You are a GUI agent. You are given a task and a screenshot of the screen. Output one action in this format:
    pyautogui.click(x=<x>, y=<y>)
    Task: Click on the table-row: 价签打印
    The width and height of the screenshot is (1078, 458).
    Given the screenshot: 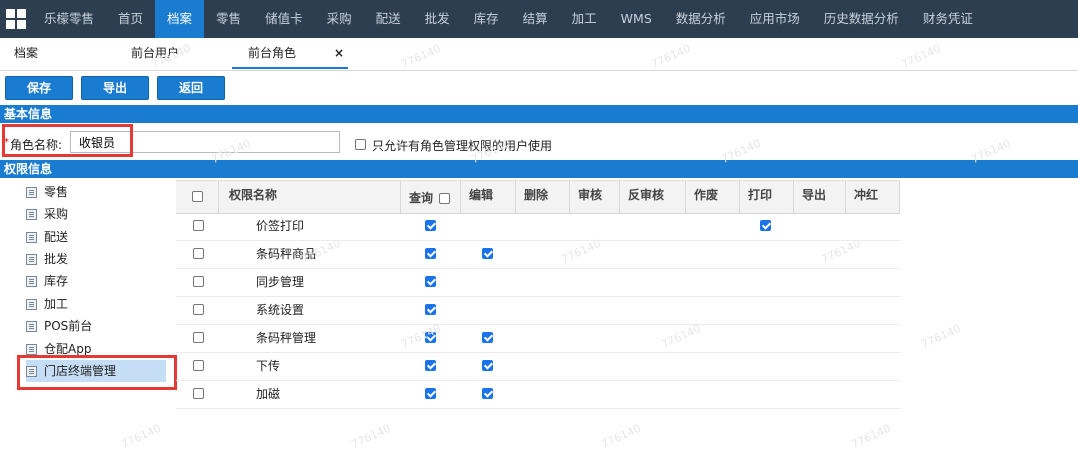 What is the action you would take?
    pyautogui.click(x=538, y=226)
    